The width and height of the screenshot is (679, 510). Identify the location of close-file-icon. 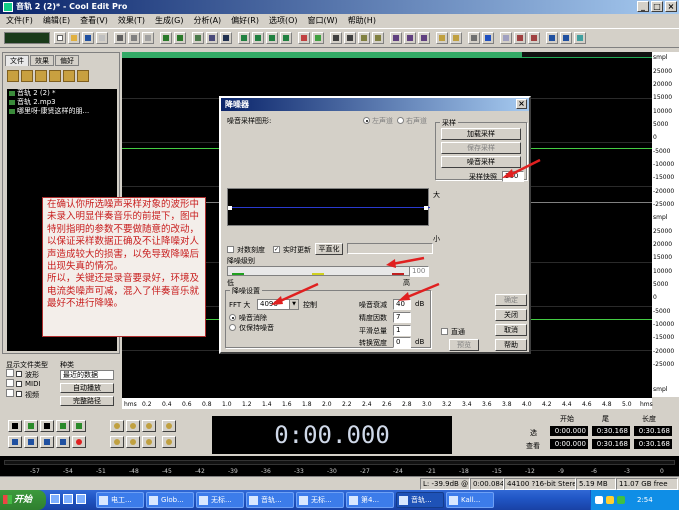
(41, 76).